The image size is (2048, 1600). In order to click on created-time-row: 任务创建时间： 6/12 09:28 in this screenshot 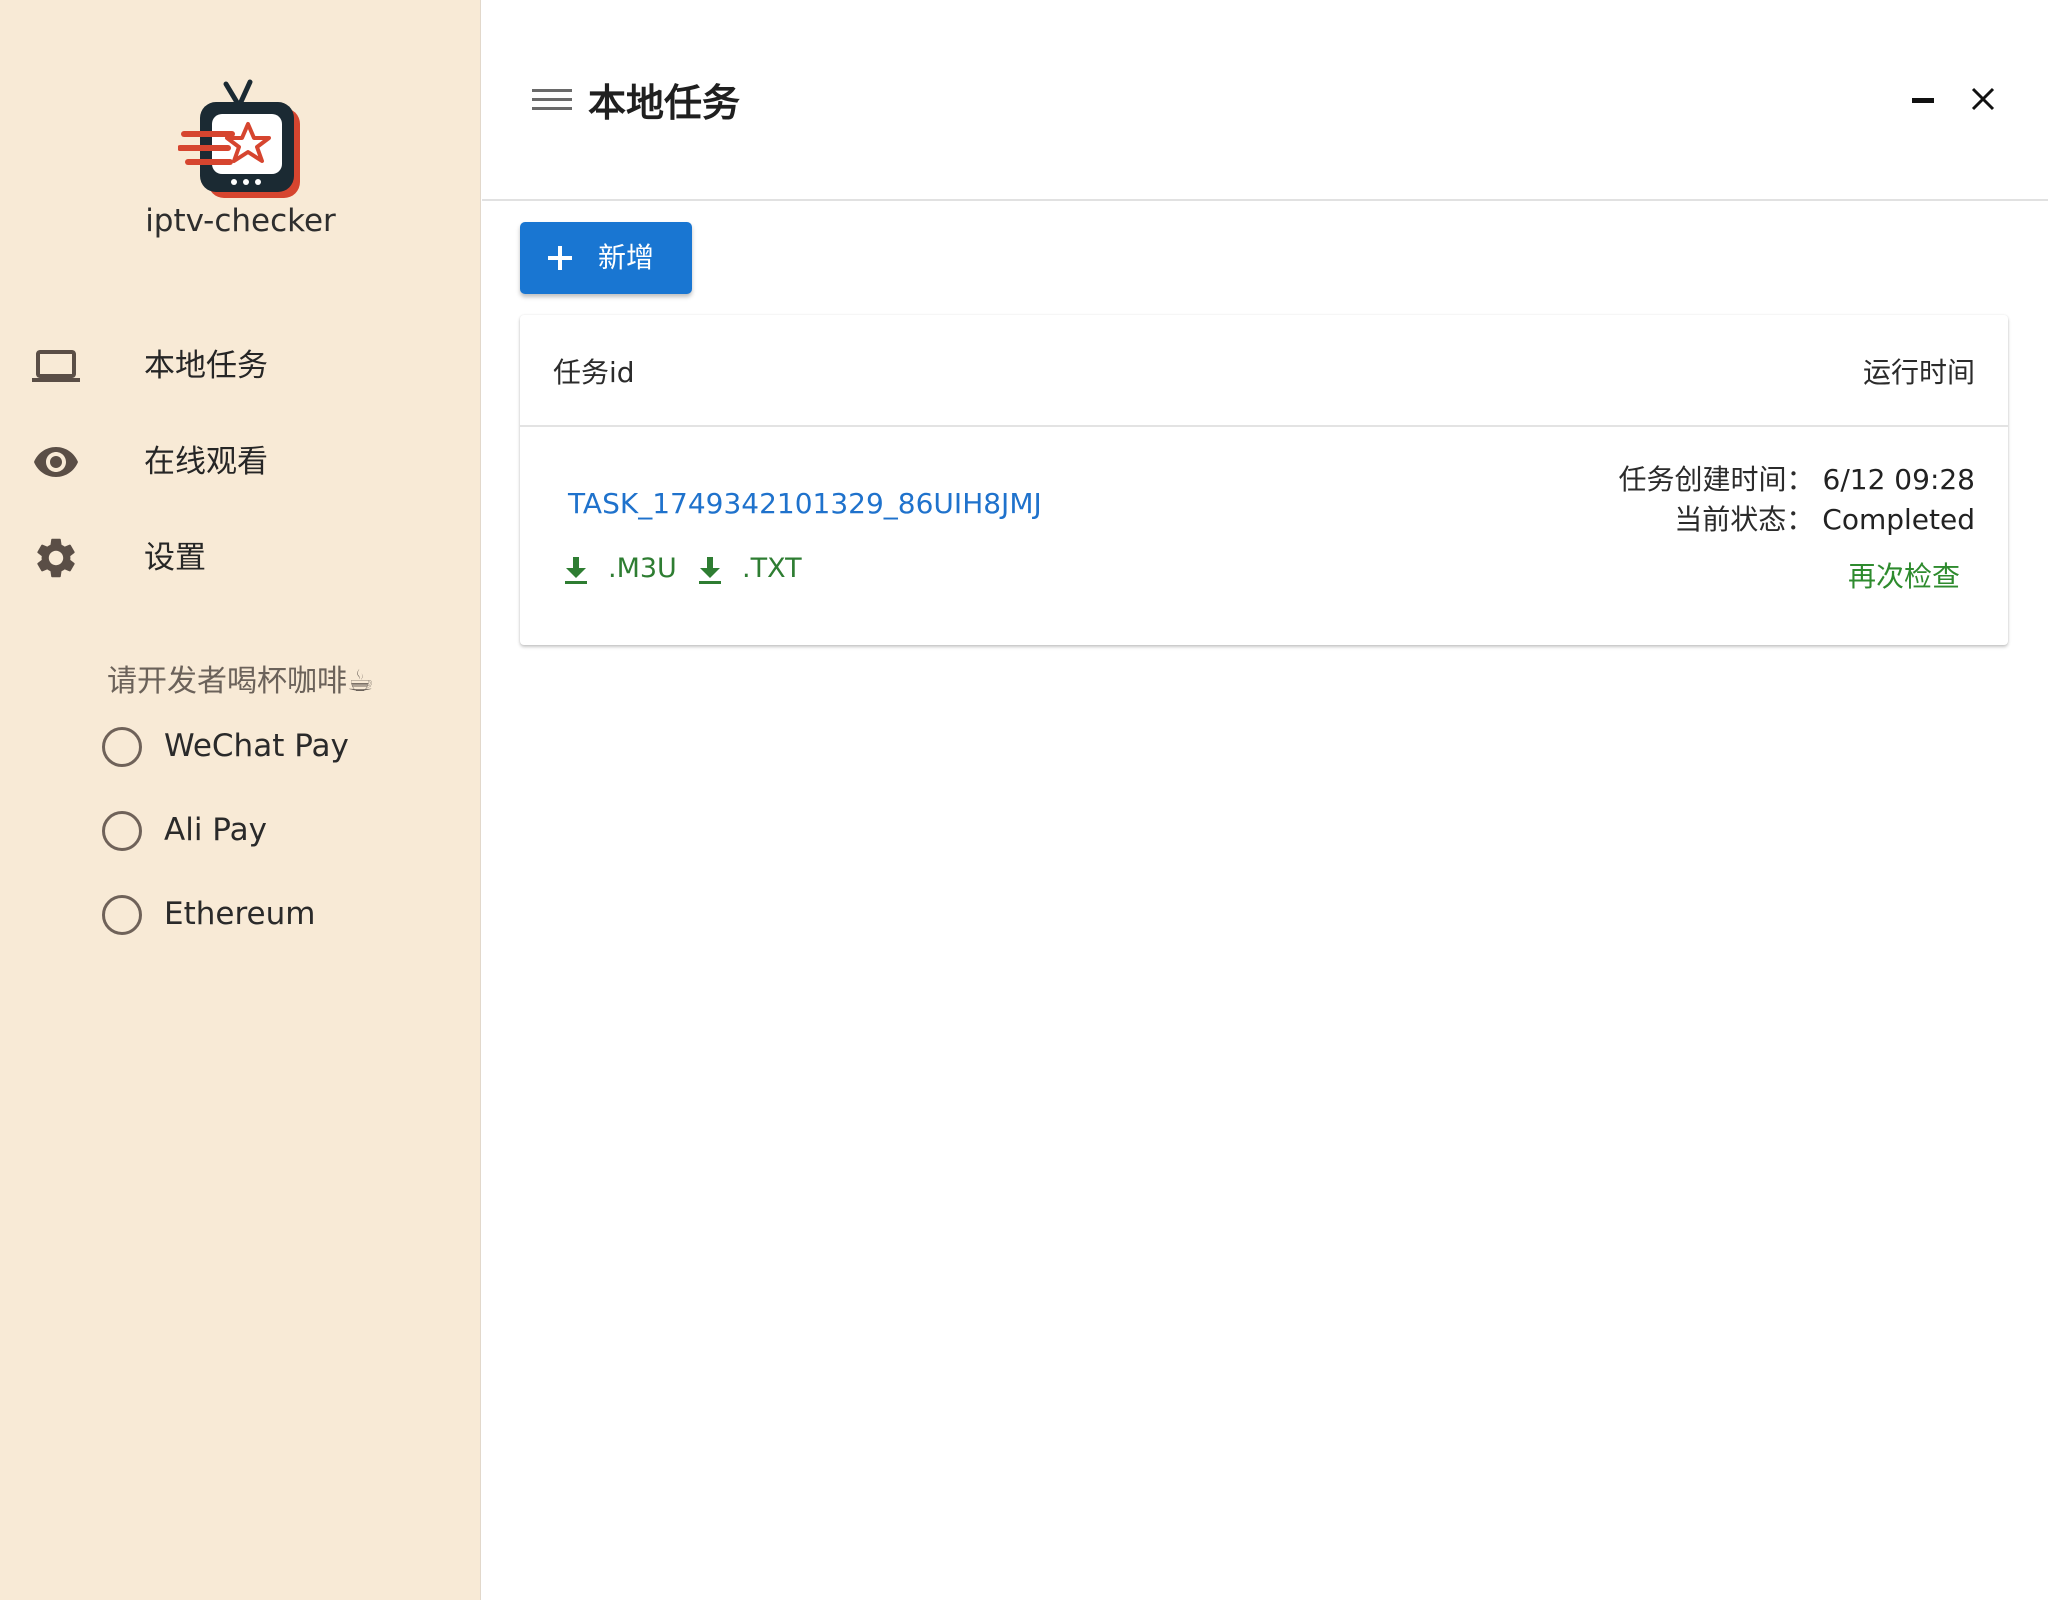, I will do `click(1797, 480)`.